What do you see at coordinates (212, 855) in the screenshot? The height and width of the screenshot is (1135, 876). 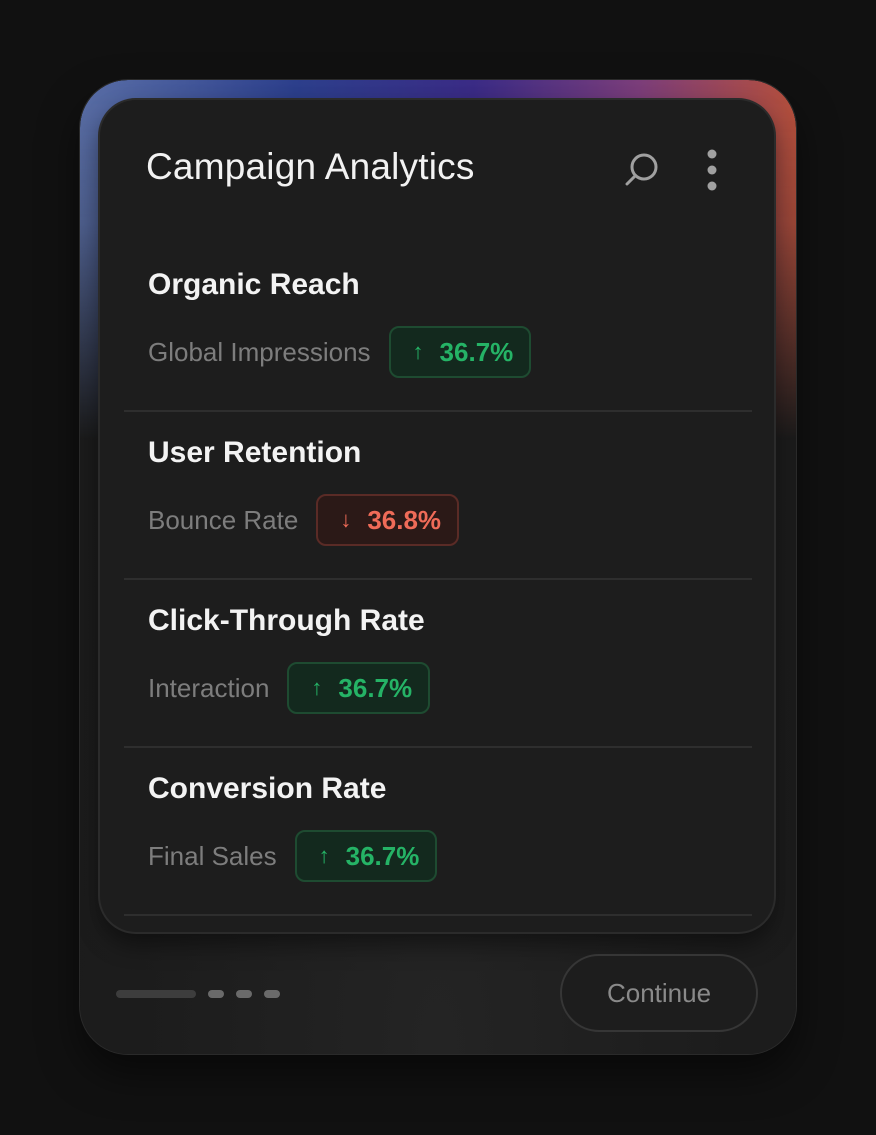 I see `metric-subtitle: Final Sales` at bounding box center [212, 855].